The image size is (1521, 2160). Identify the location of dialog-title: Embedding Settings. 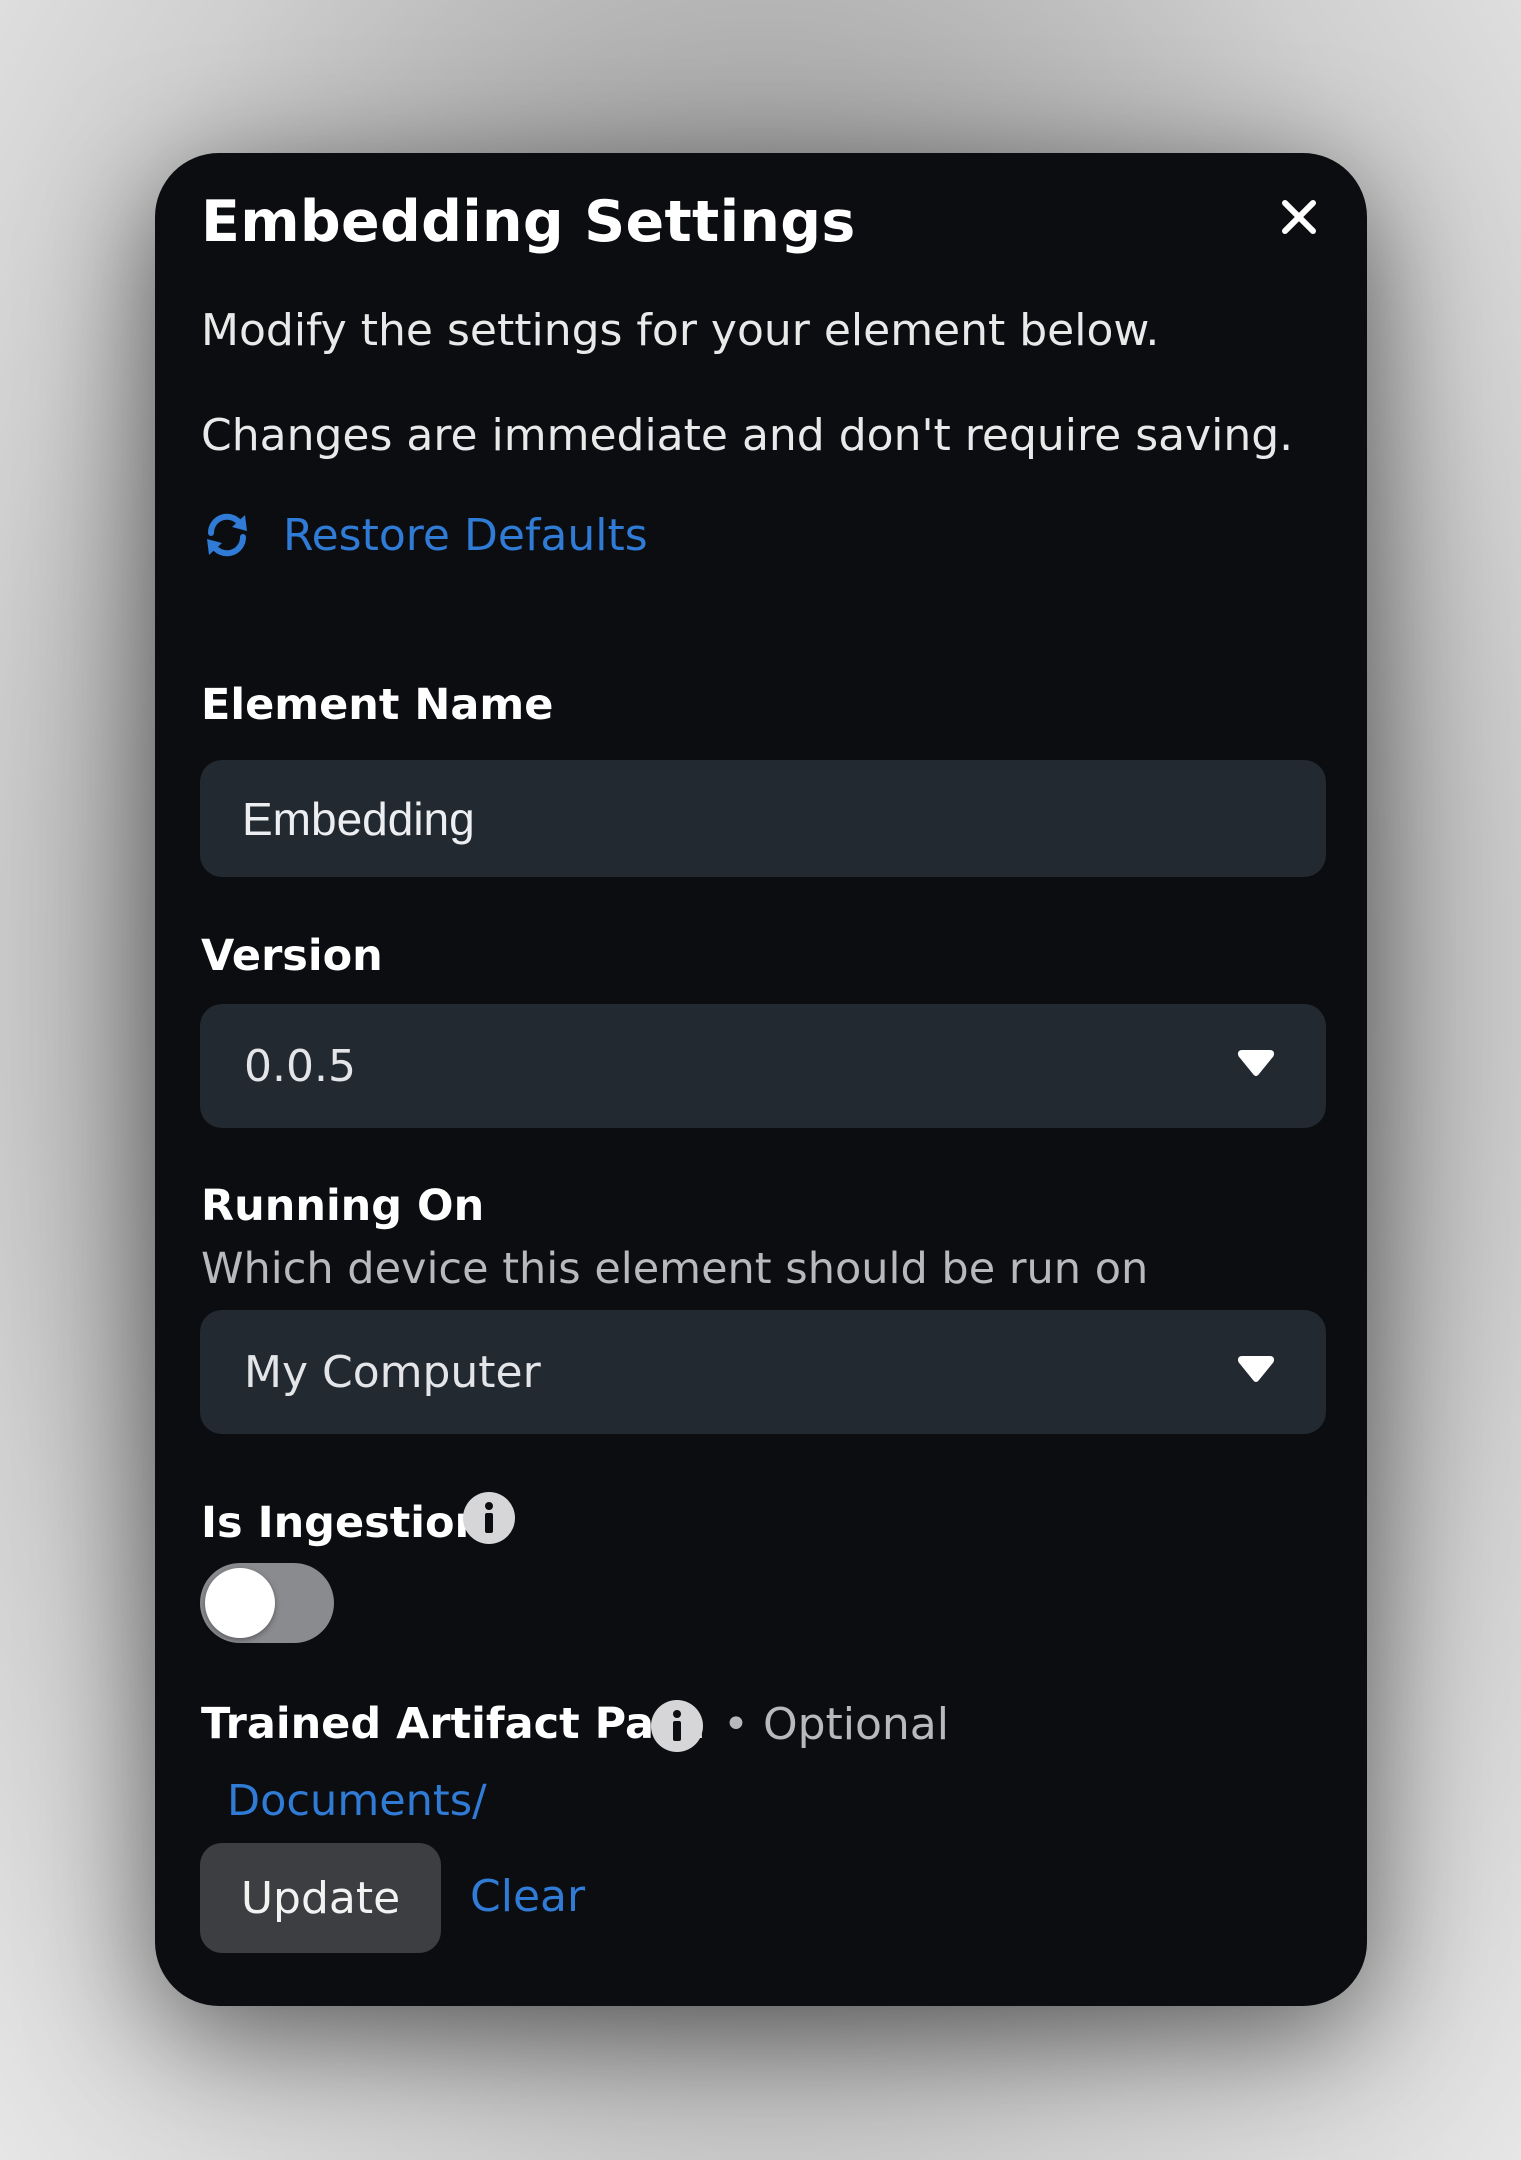
(528, 222).